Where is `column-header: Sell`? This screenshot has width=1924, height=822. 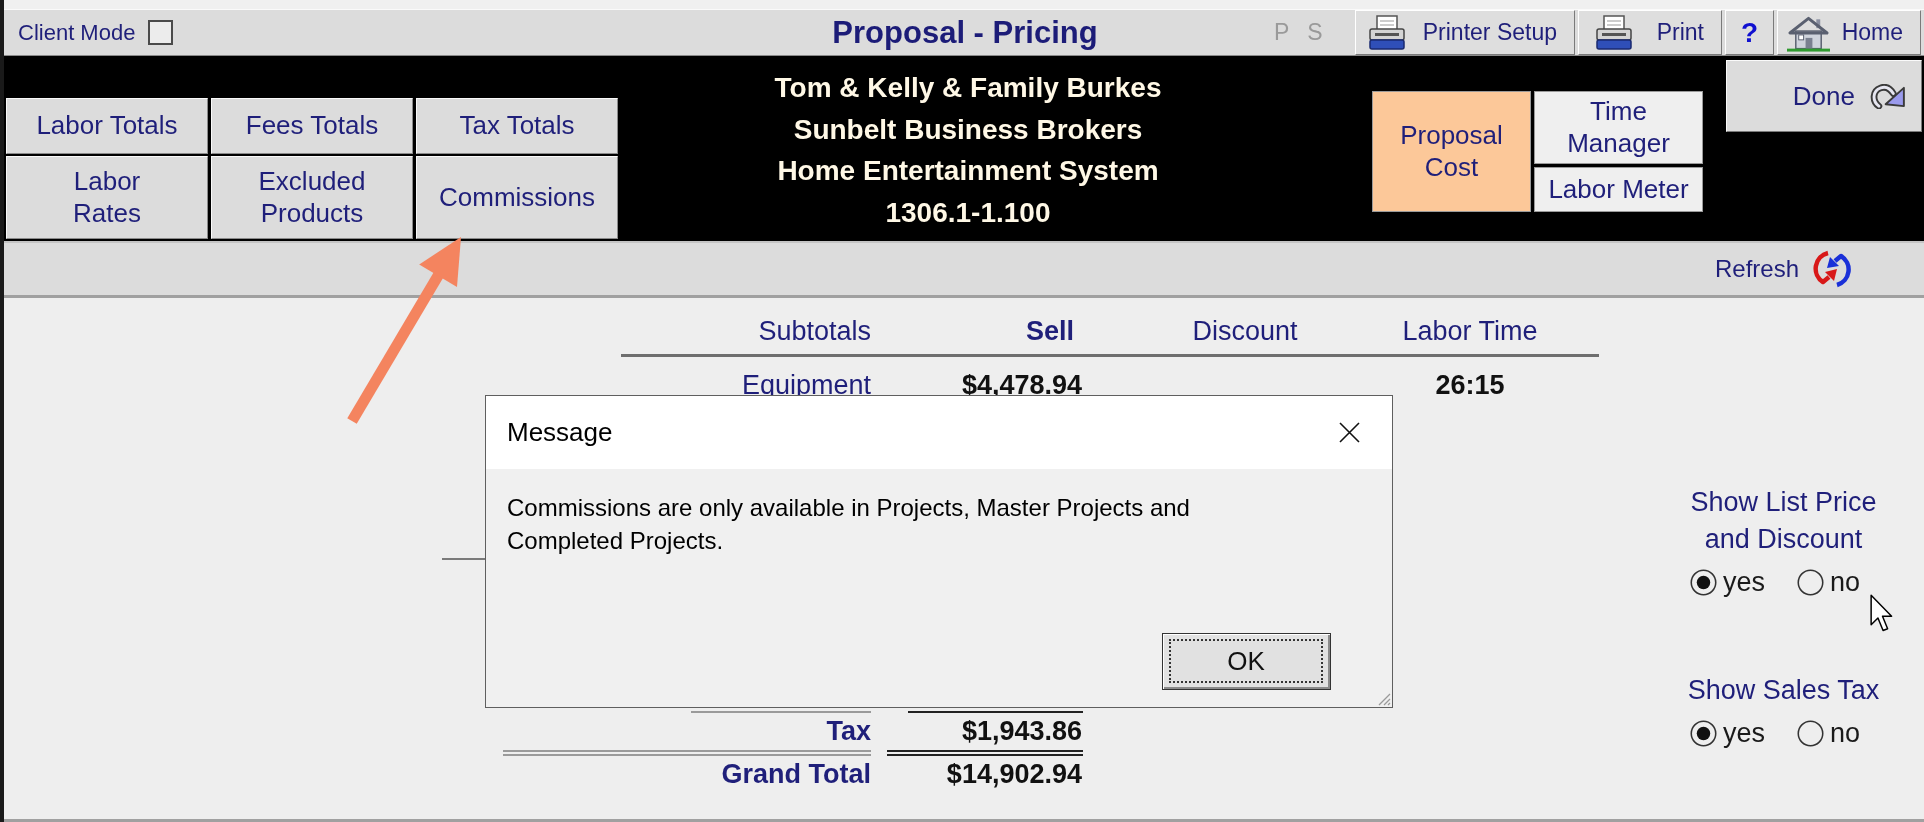 column-header: Sell is located at coordinates (1049, 331).